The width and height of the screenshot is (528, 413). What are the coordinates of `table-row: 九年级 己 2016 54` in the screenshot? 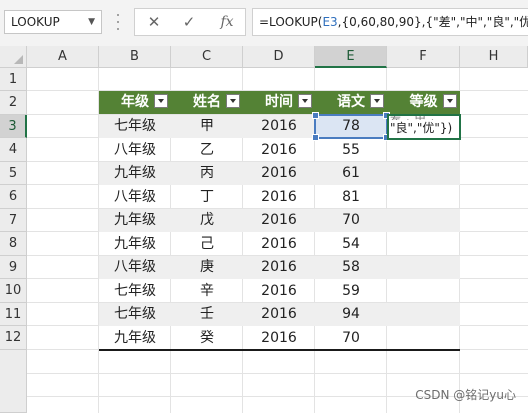 It's located at (279, 244).